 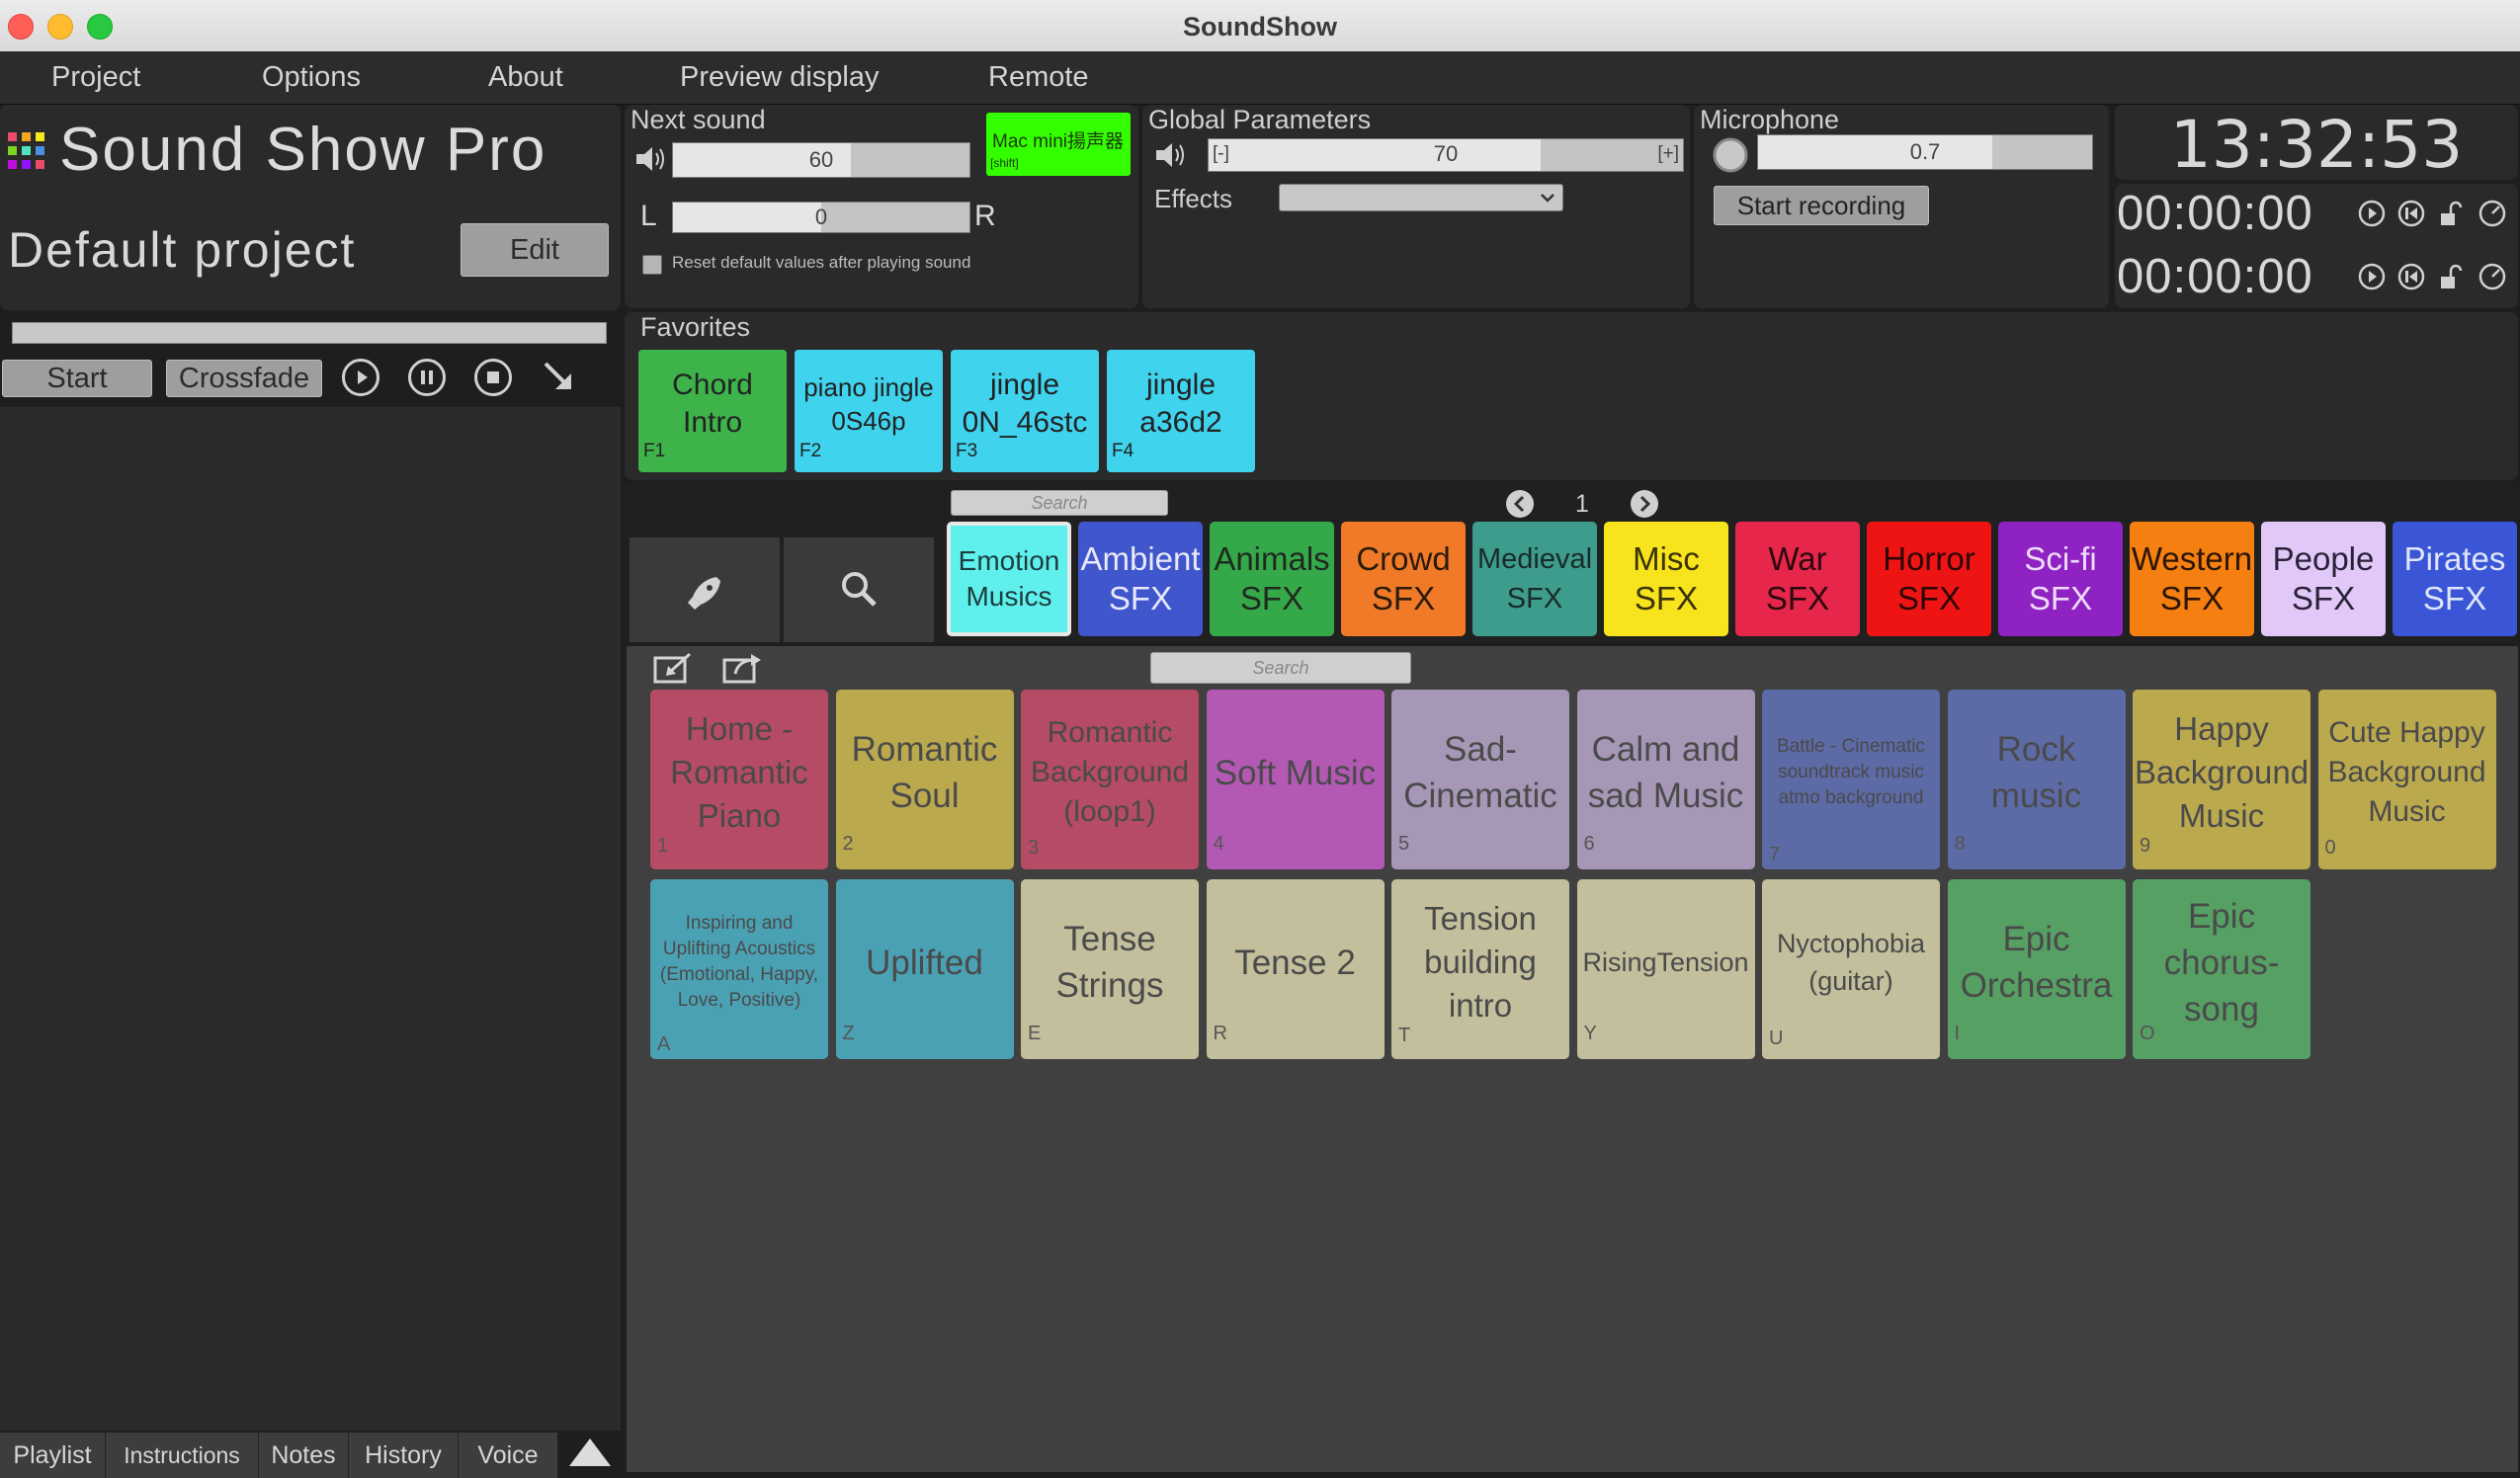 What do you see at coordinates (673, 668) in the screenshot?
I see `import-icon` at bounding box center [673, 668].